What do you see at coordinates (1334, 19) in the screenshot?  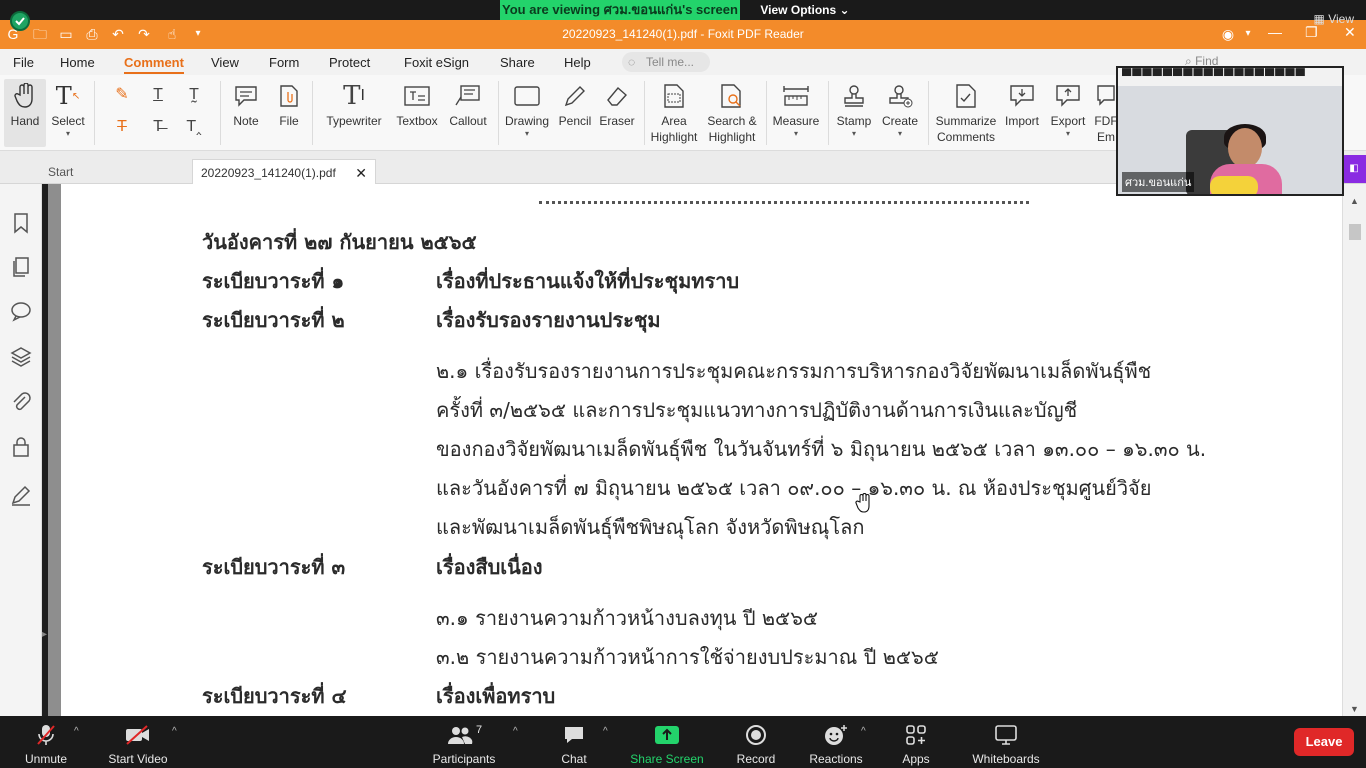 I see `view-menu-button: ▦ View` at bounding box center [1334, 19].